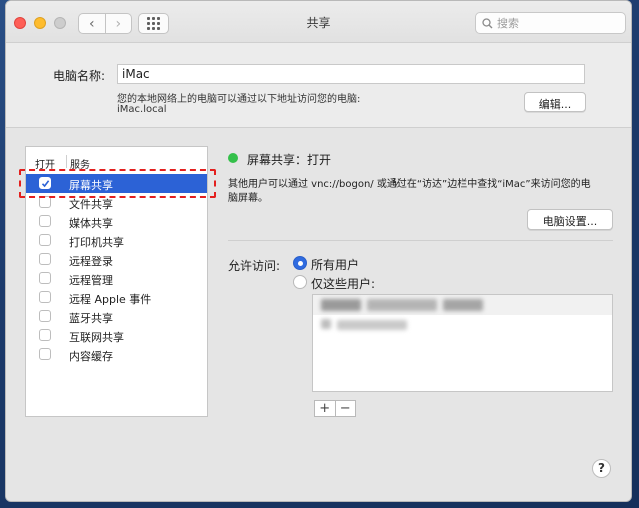  I want to click on checkmark-icon, so click(45, 183).